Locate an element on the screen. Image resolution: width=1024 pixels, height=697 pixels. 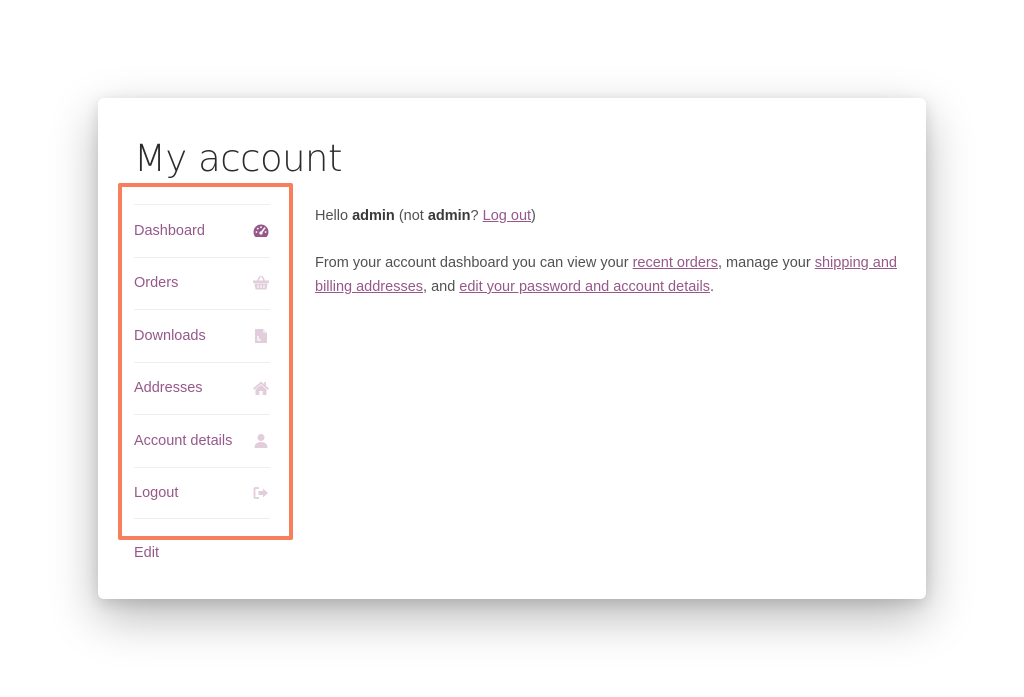
nav-item-label: Account details is located at coordinates (183, 440).